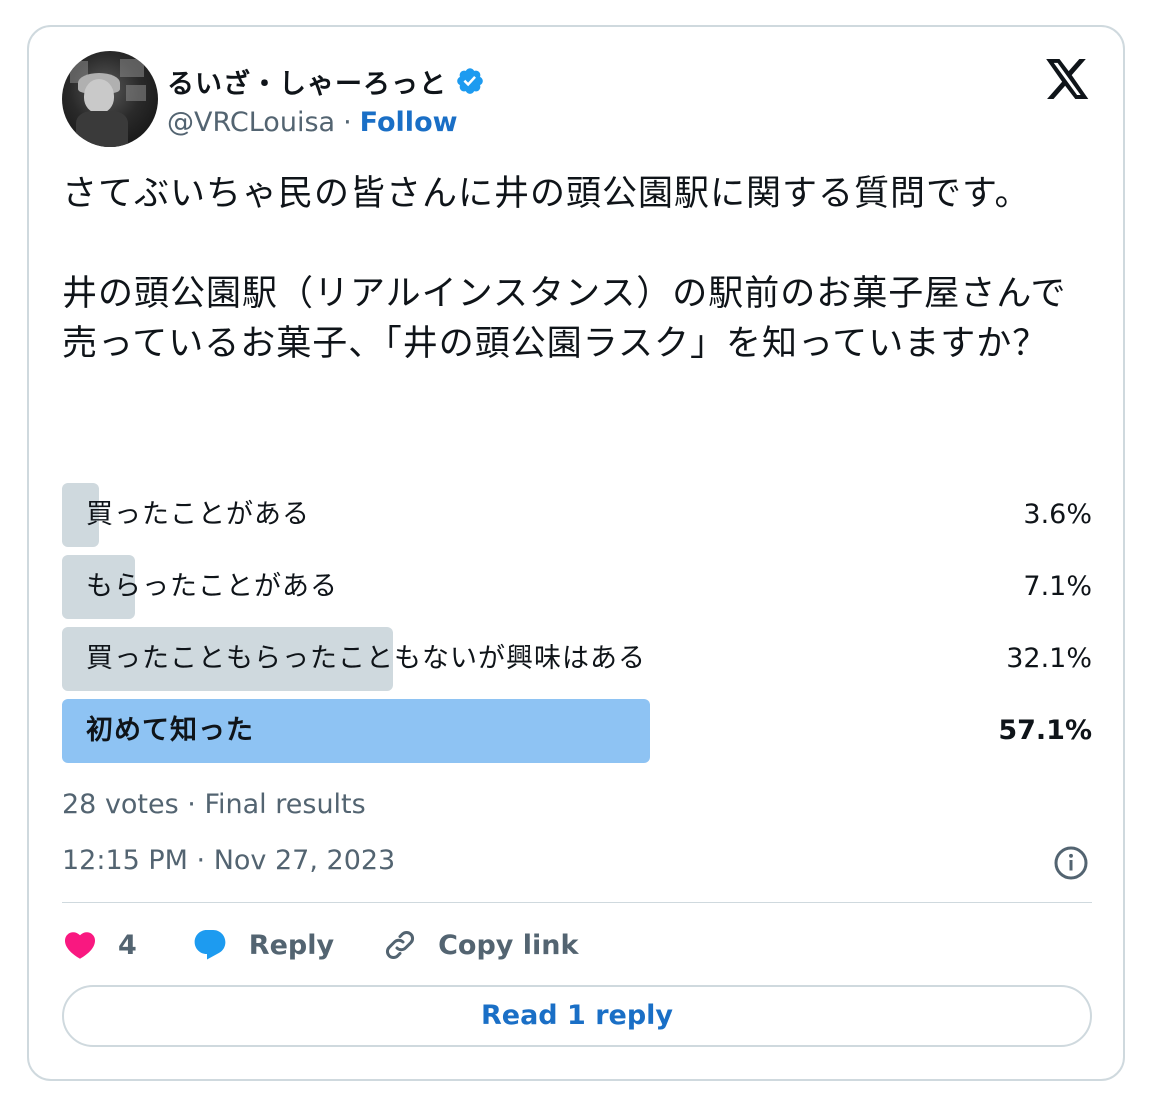 The width and height of the screenshot is (1158, 1110). Describe the element at coordinates (198, 514) in the screenshot. I see `poll-option-label: 買ったことがある` at that location.